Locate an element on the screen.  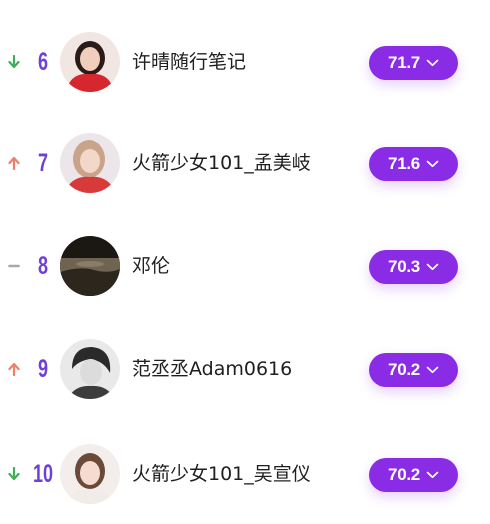
score-value: 71.7 is located at coordinates (404, 62).